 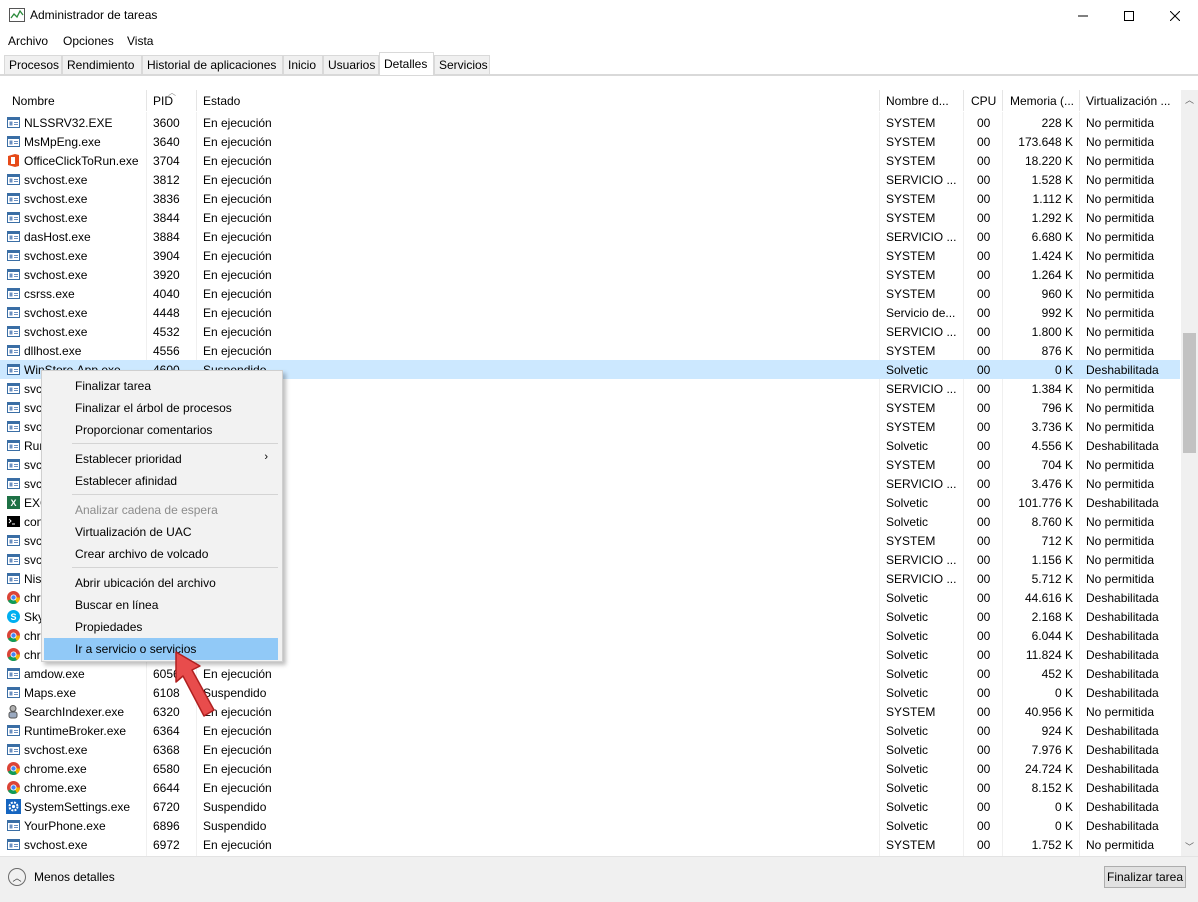 I want to click on context-menu-item: Crear archivo de volcado, so click(x=161, y=554).